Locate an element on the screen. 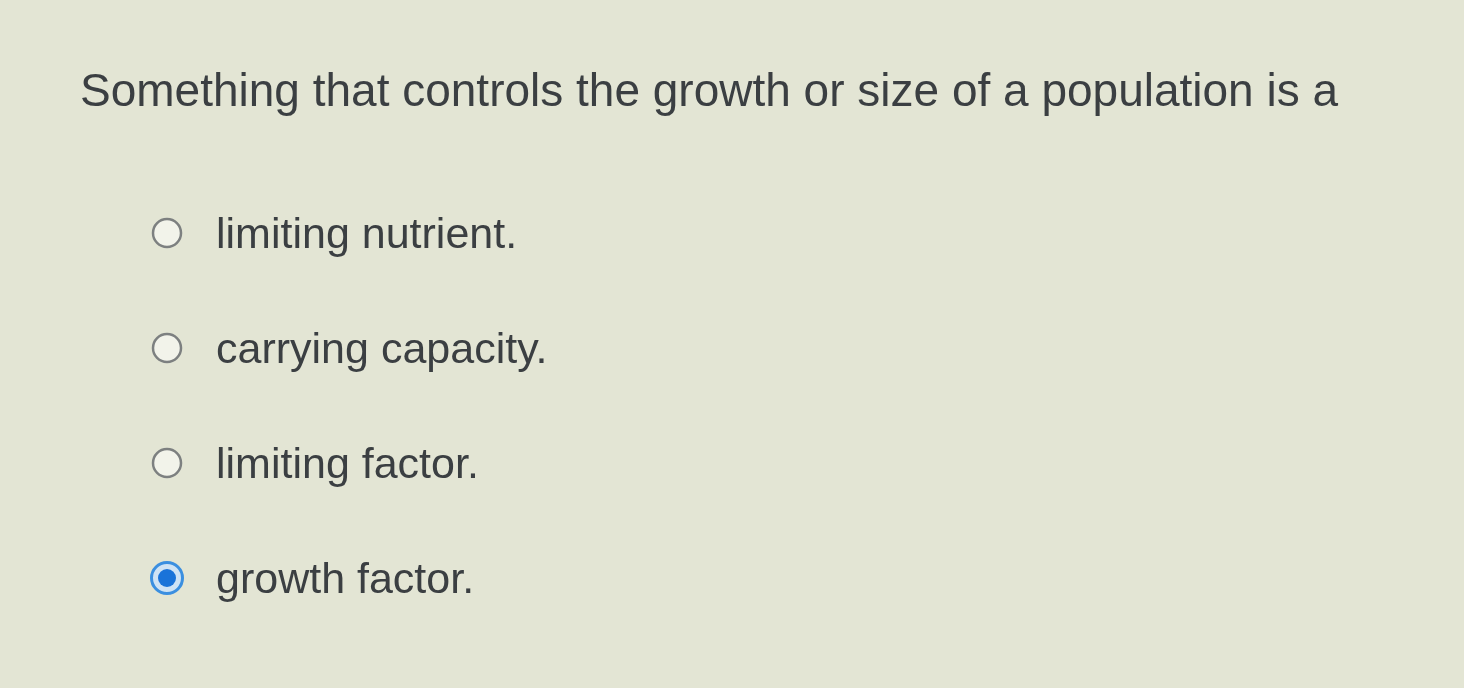 This screenshot has height=688, width=1464. answer-option: carrying capacity. is located at coordinates (382, 348).